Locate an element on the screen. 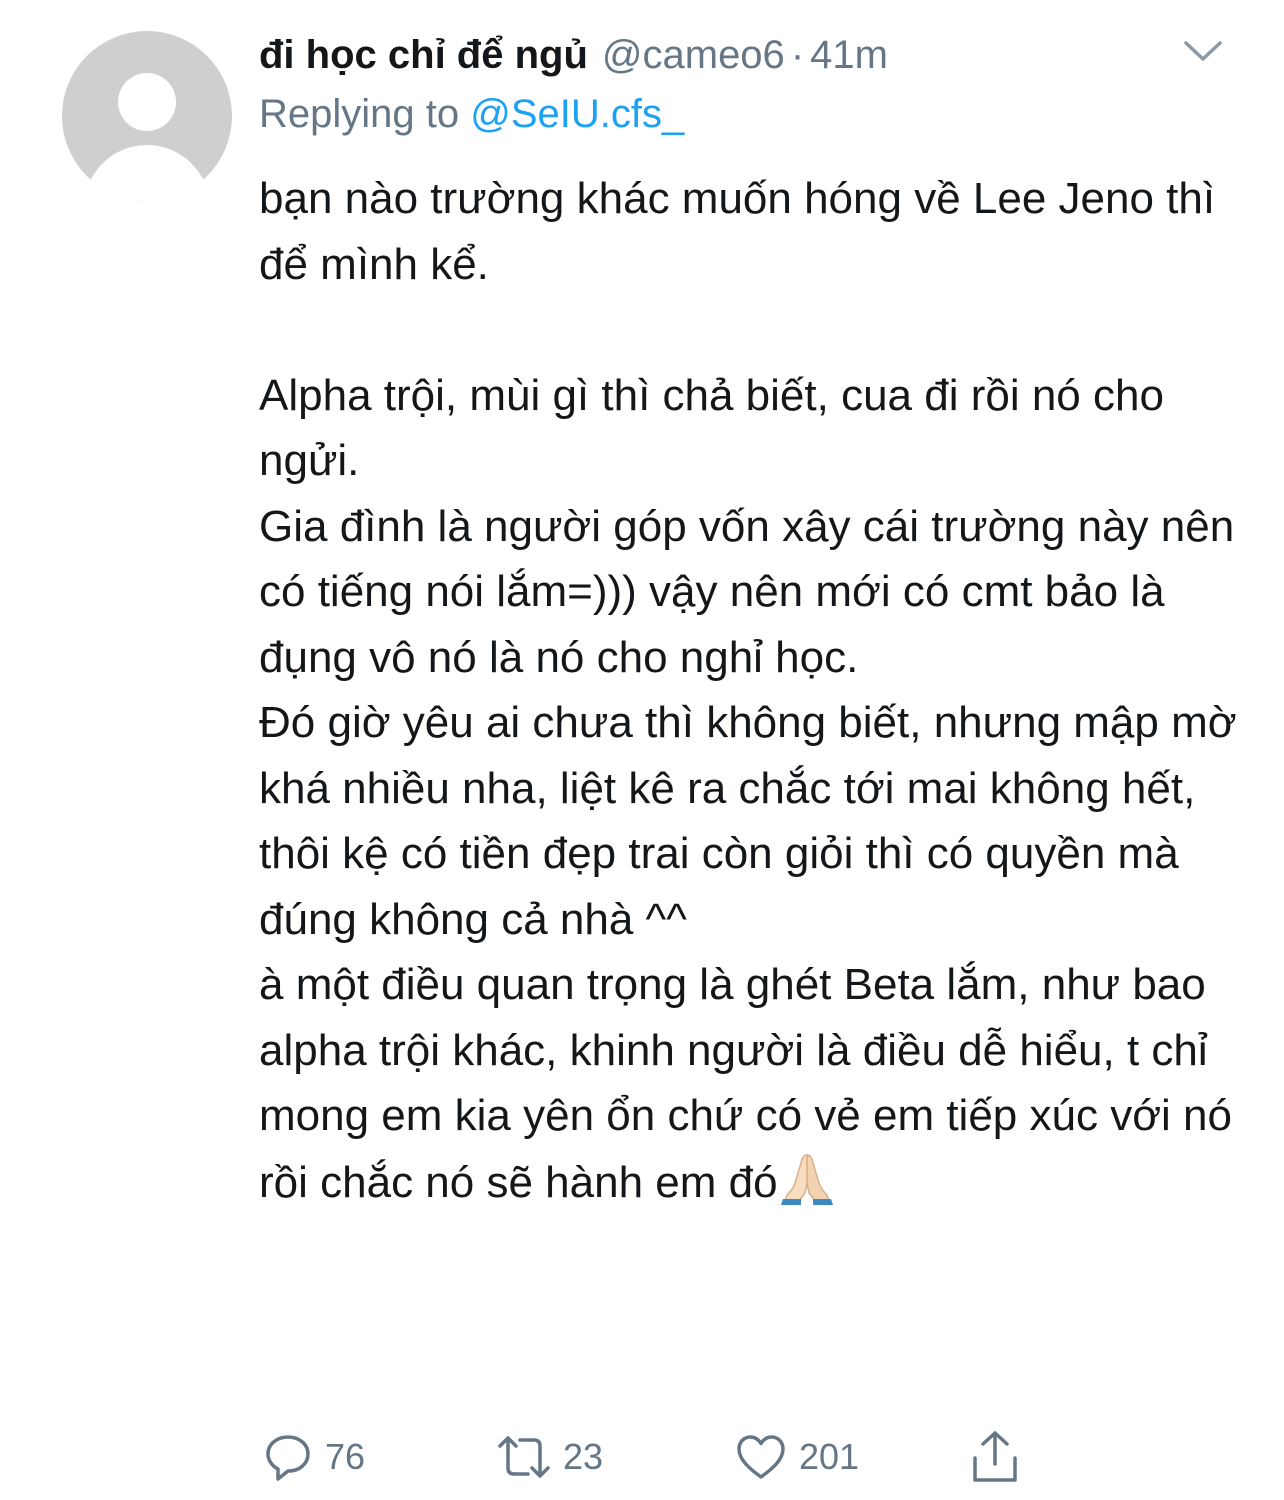 The width and height of the screenshot is (1284, 1500). retweet-count: 23 is located at coordinates (583, 1456).